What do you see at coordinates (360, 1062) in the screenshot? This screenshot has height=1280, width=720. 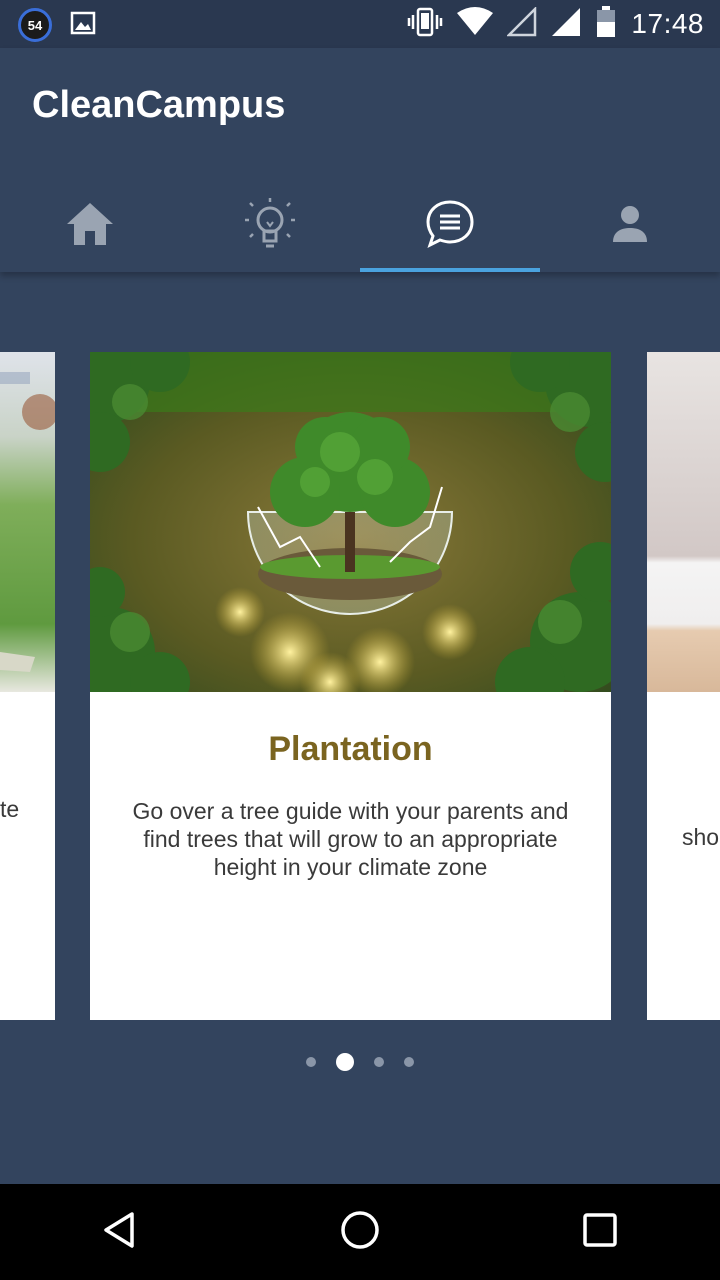 I see `carousel-pager` at bounding box center [360, 1062].